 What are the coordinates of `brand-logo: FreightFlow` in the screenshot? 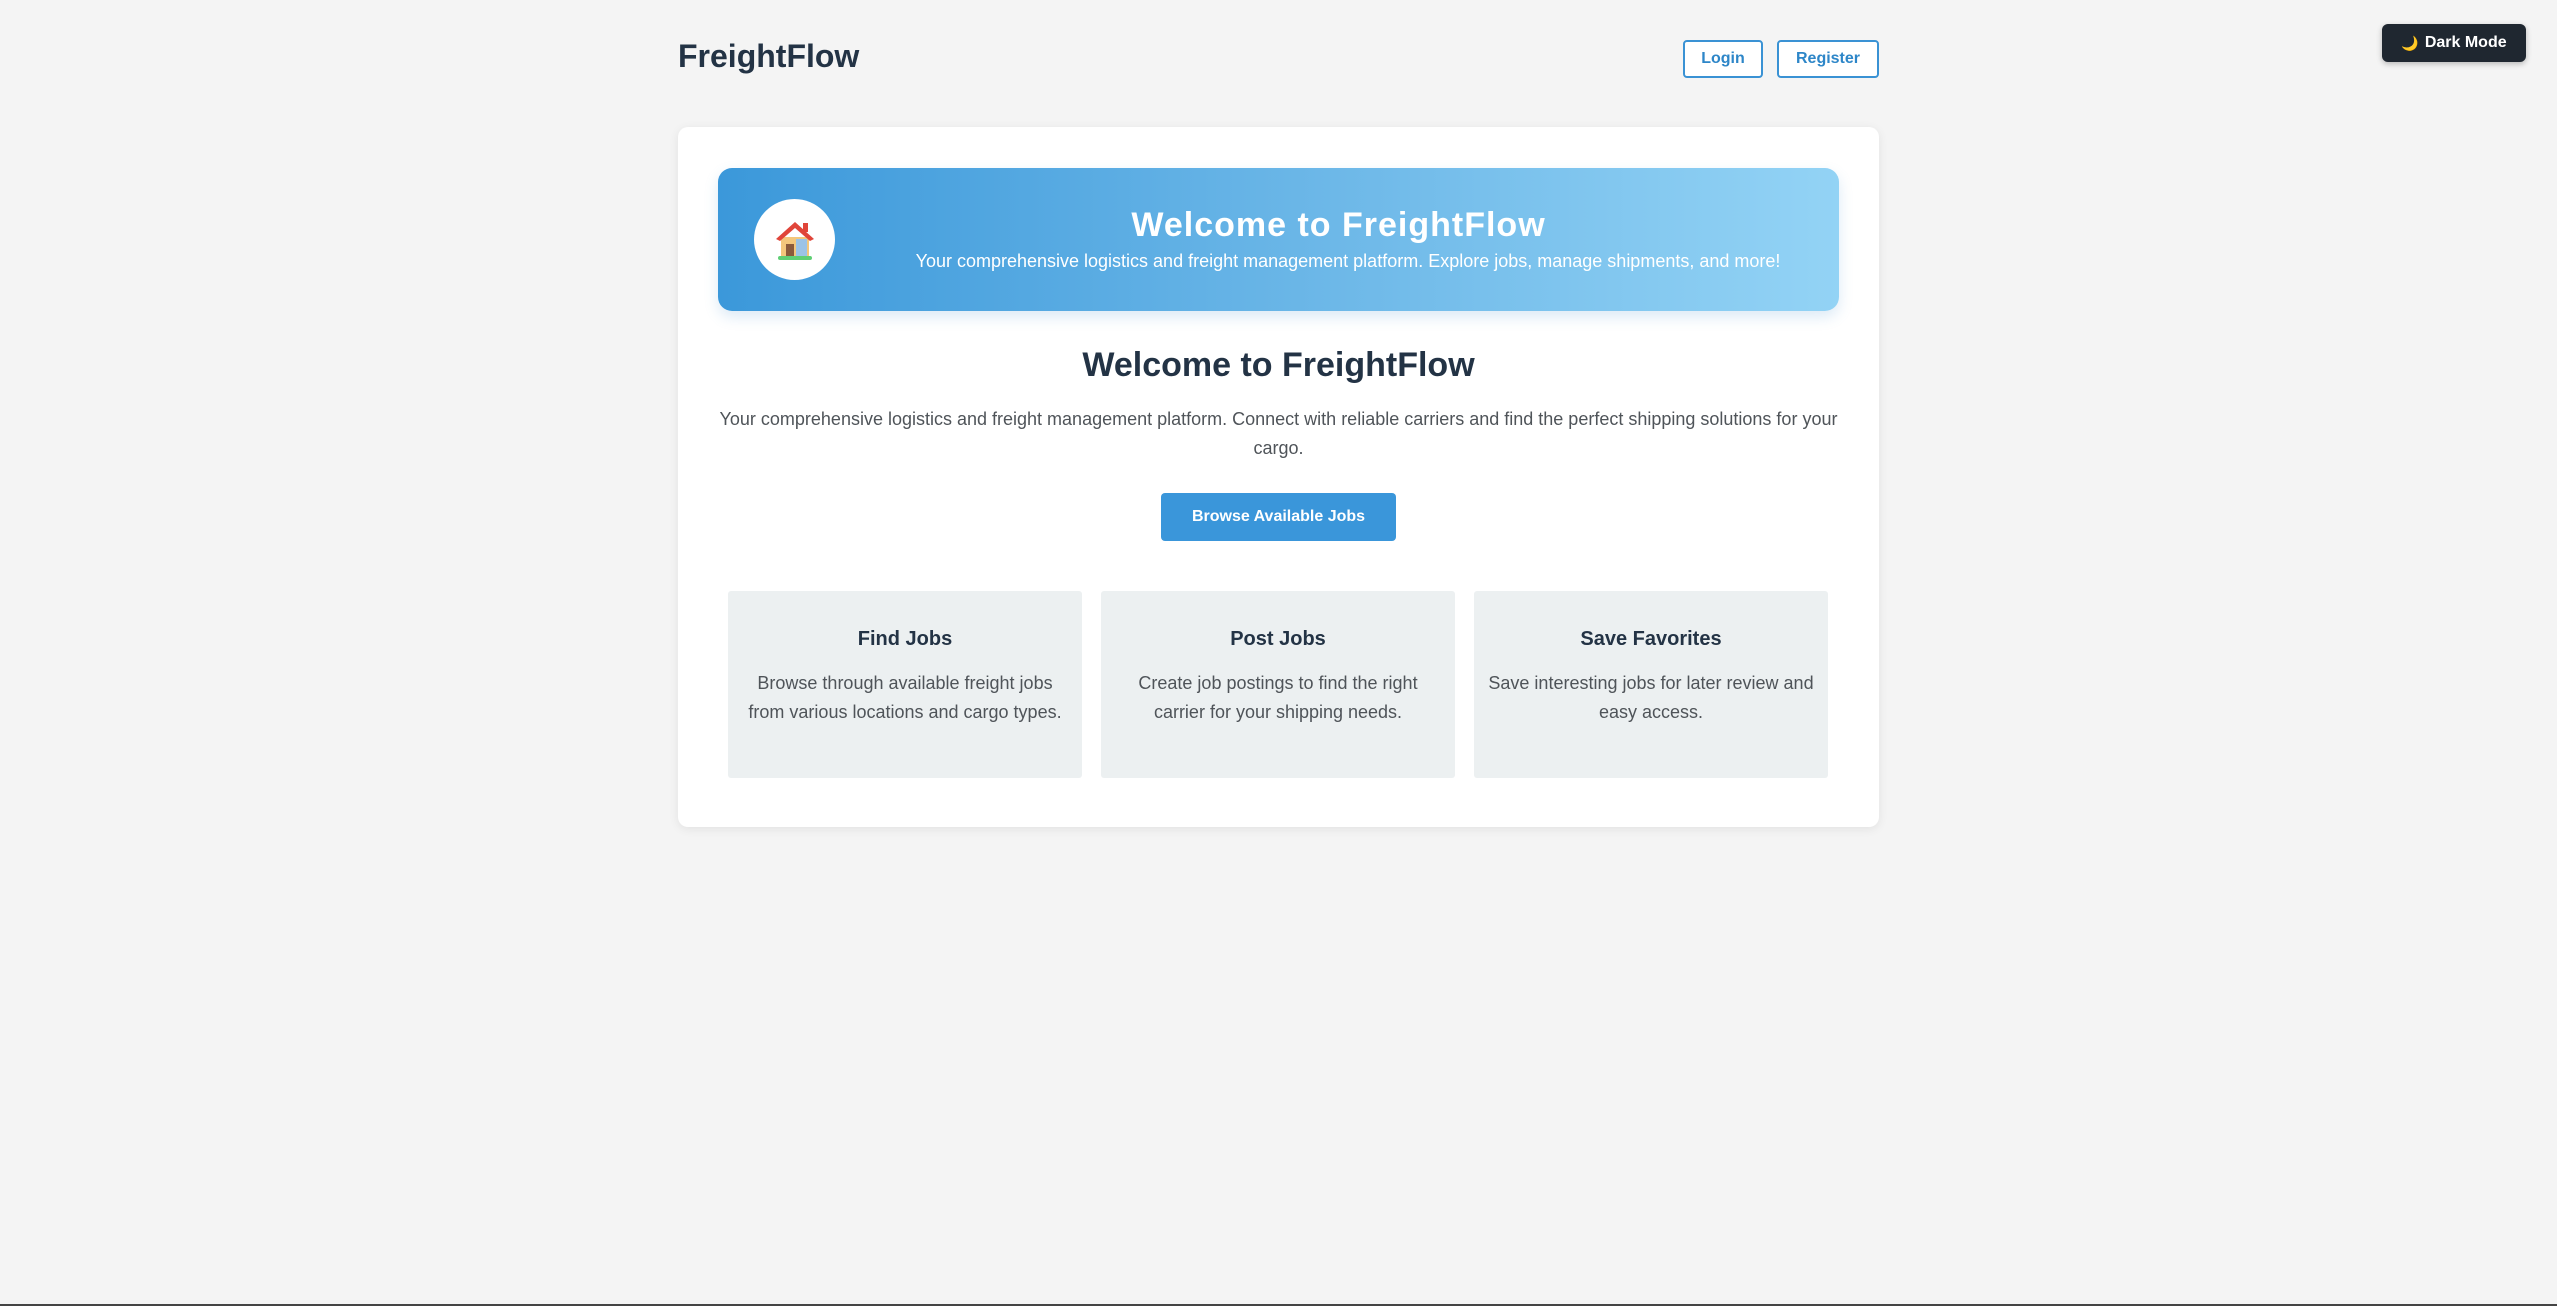 It's located at (768, 56).